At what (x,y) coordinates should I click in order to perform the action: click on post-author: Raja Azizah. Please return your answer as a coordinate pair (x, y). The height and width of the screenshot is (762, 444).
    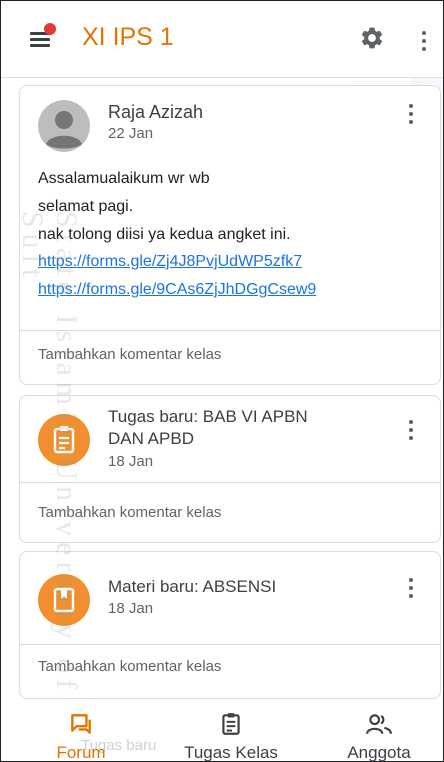
    Looking at the image, I should click on (156, 112).